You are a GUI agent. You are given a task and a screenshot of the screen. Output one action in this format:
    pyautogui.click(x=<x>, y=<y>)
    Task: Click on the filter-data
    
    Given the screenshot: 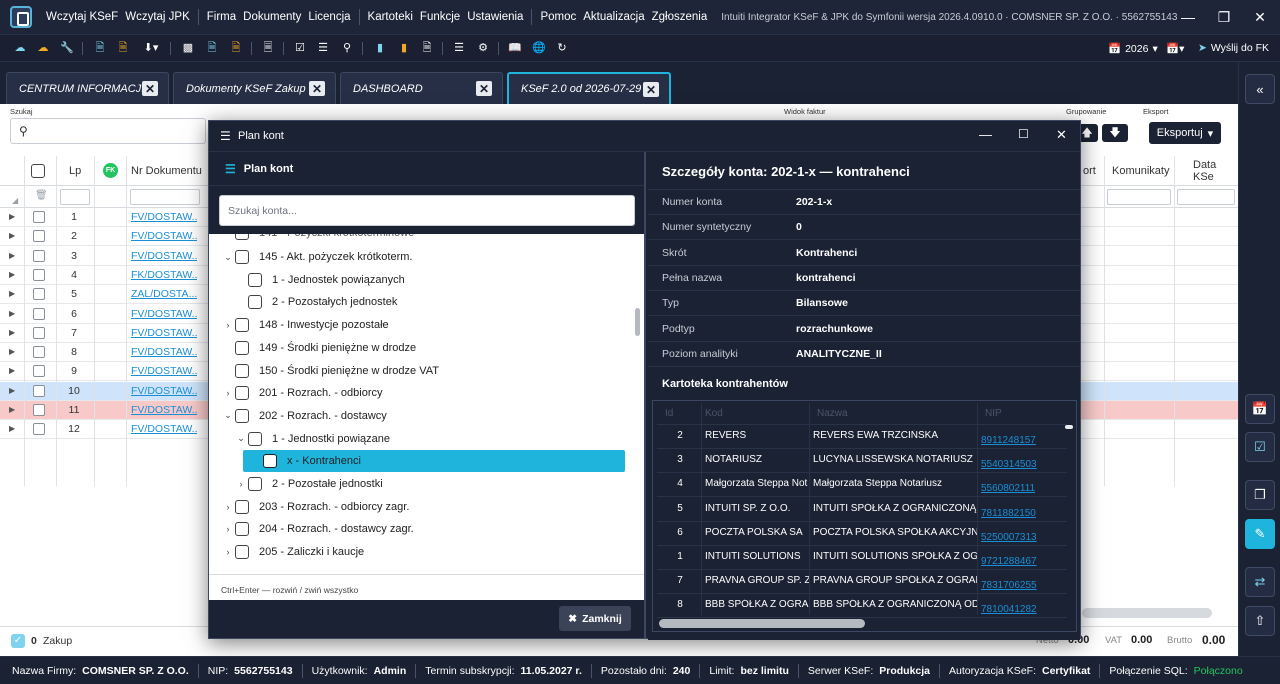 What is the action you would take?
    pyautogui.click(x=1206, y=197)
    